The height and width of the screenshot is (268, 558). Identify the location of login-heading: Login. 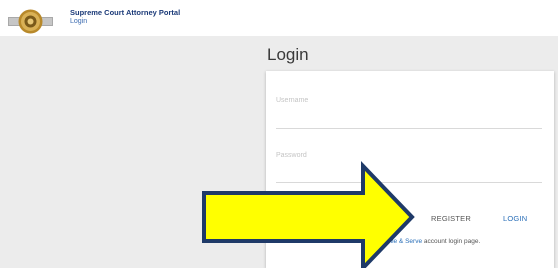
(288, 54).